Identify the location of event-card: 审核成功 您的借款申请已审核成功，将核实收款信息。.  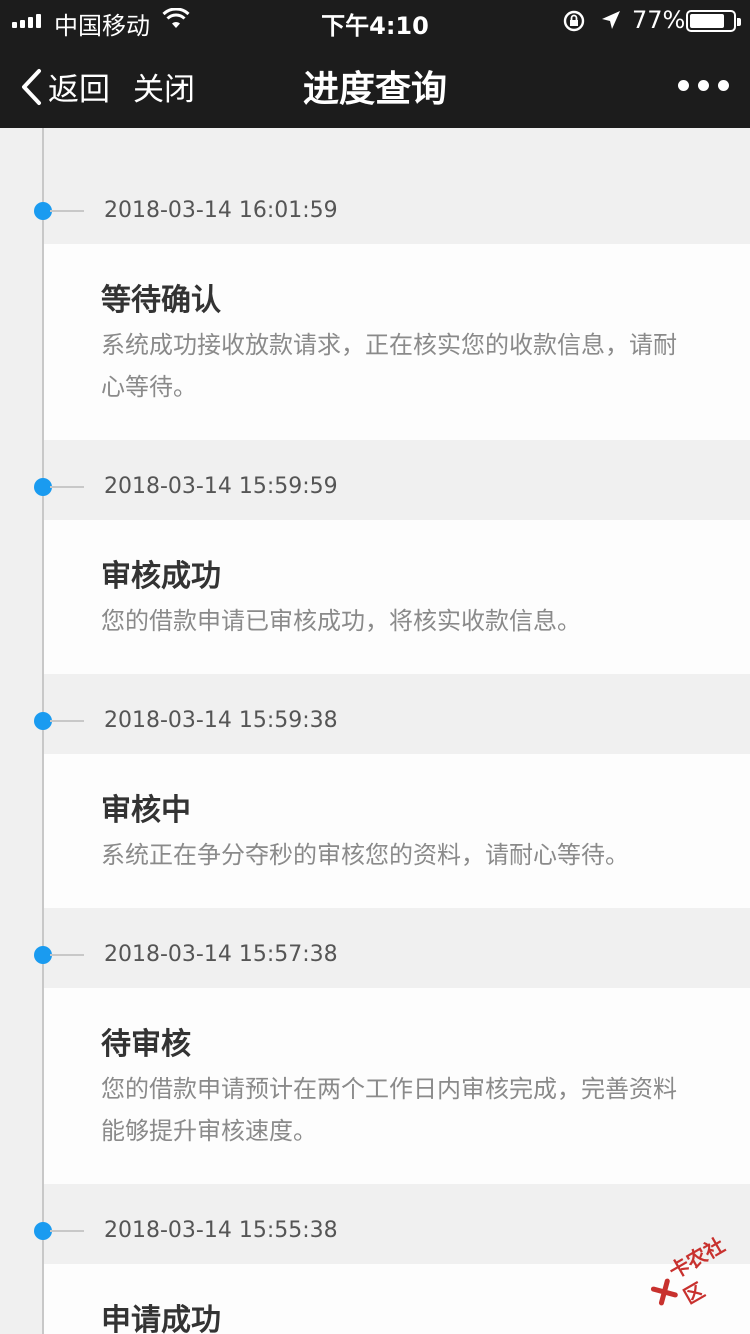
(397, 597).